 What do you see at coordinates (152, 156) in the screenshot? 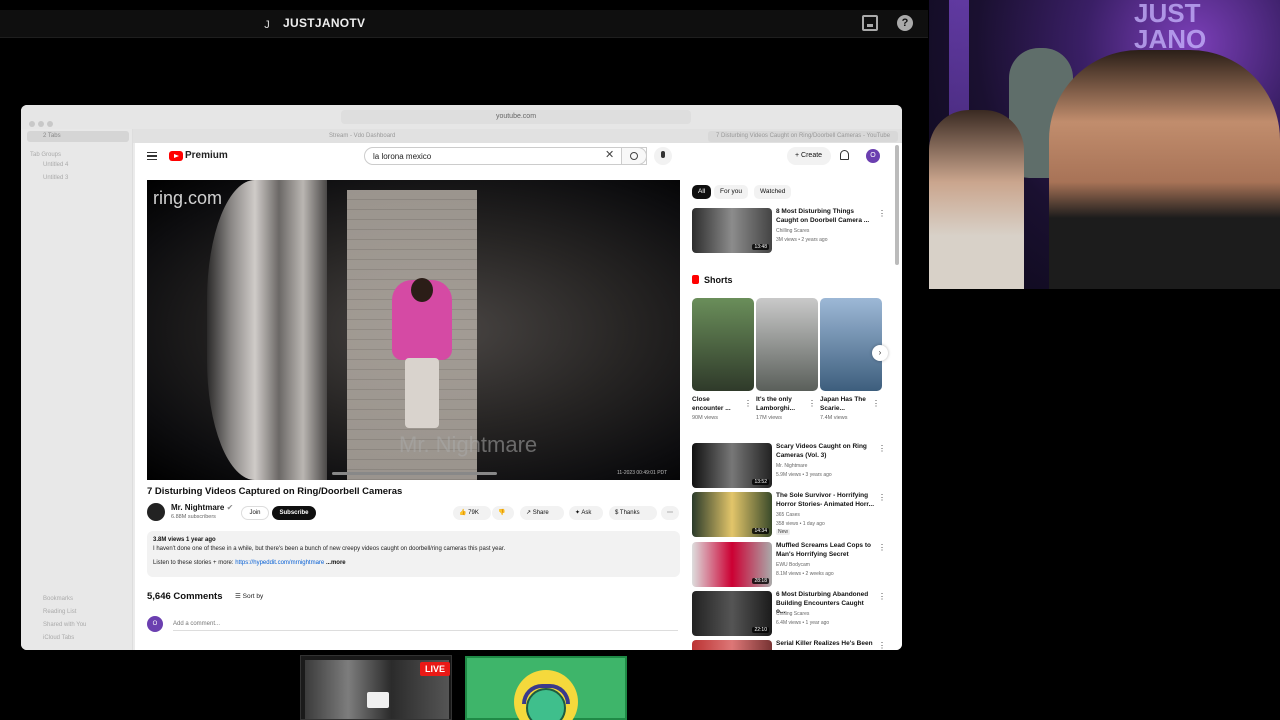
I see `menu-icon` at bounding box center [152, 156].